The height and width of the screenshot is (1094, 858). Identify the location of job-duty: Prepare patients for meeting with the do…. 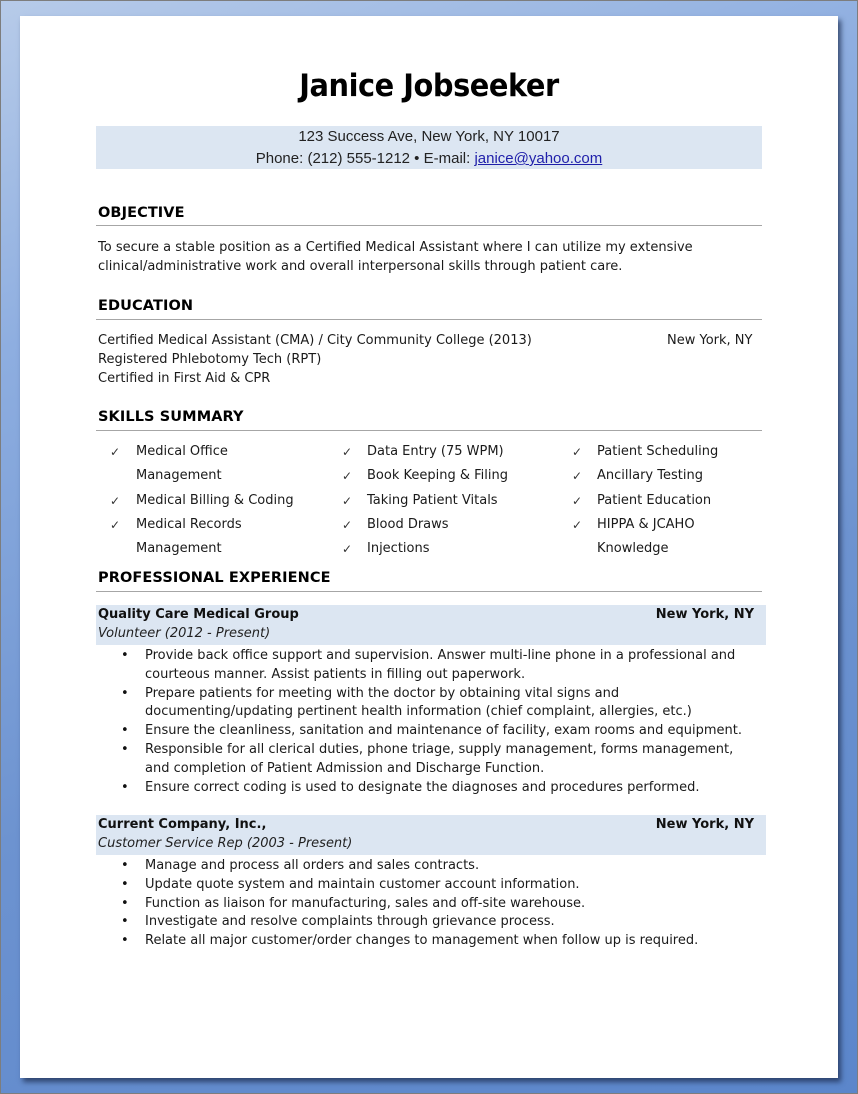
(382, 693).